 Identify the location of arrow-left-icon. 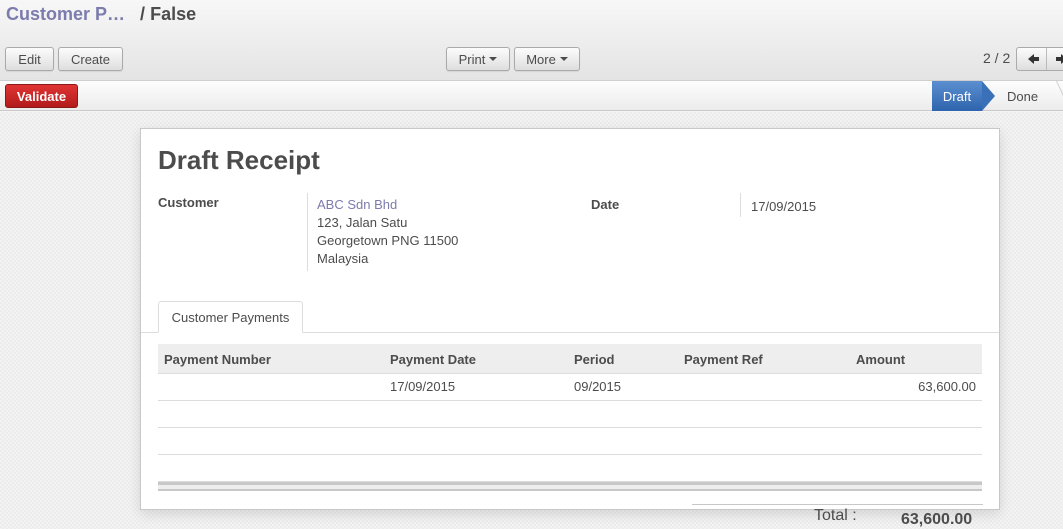
(1034, 59).